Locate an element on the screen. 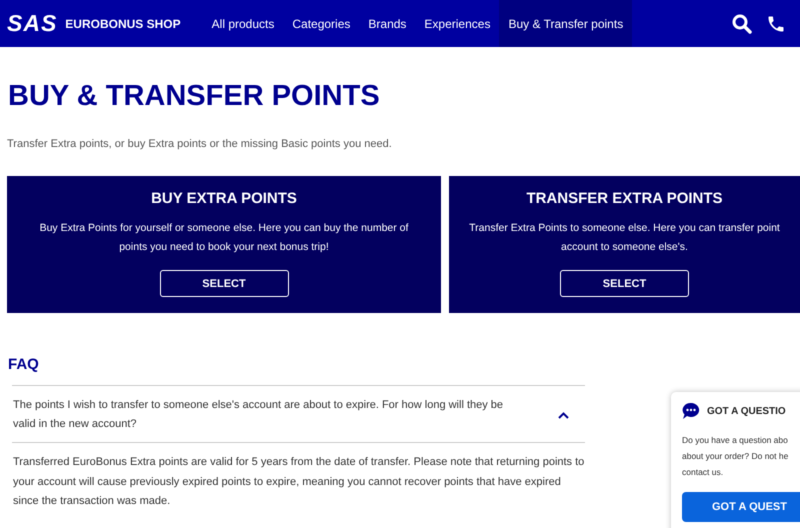 The height and width of the screenshot is (528, 800). question-button: GOT A QUEST is located at coordinates (741, 507).